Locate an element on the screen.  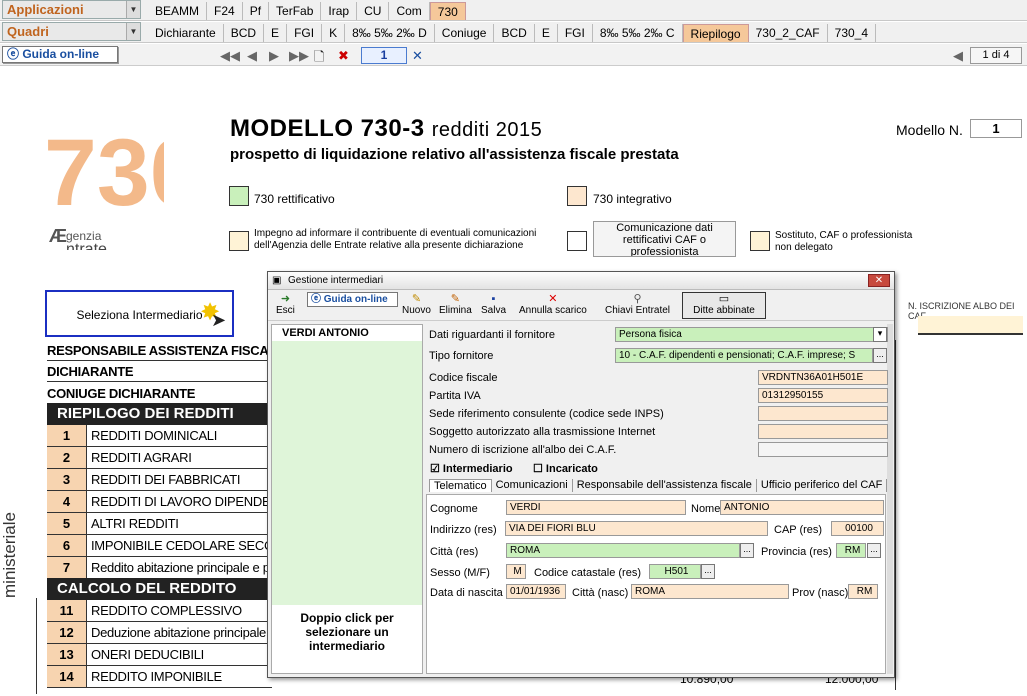
comunicazione-checkbox is located at coordinates (577, 241).